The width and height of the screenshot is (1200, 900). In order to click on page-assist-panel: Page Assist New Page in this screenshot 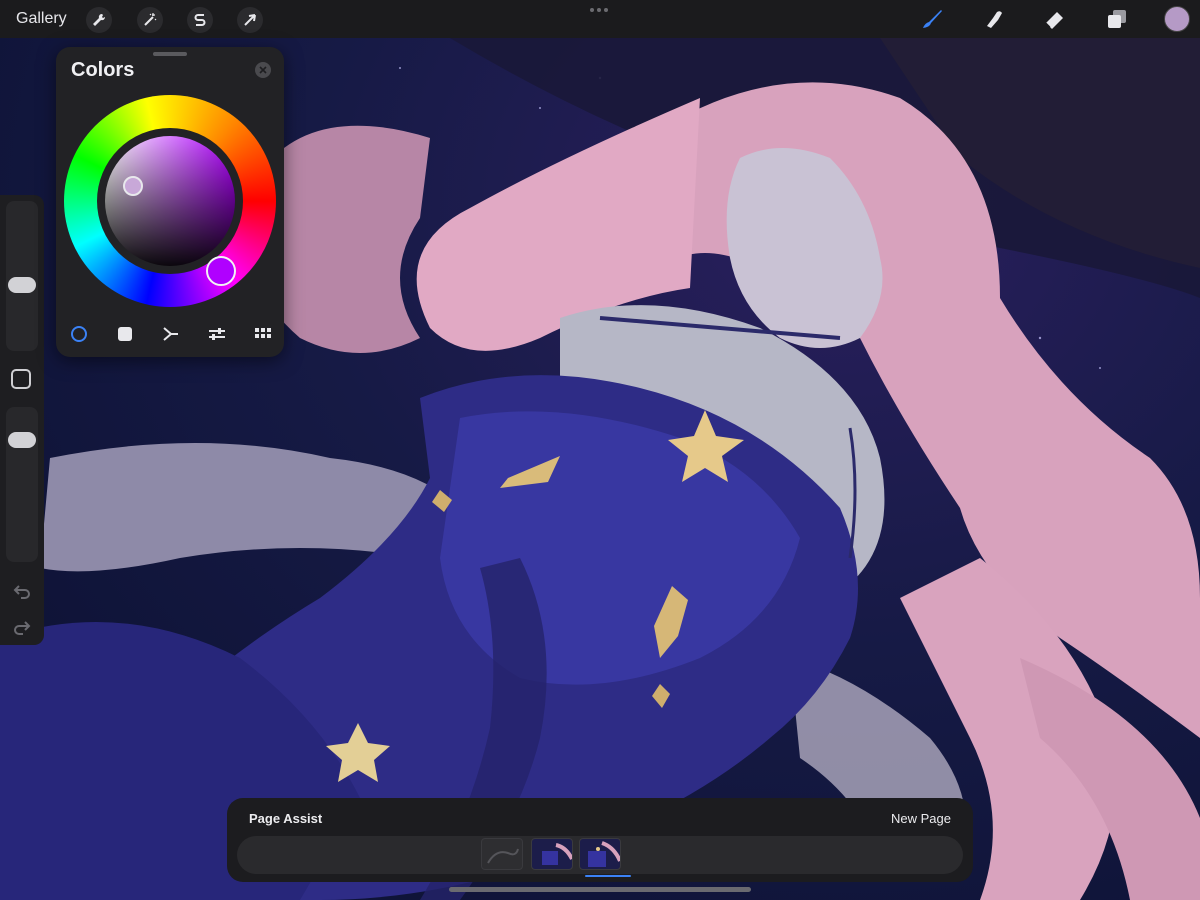, I will do `click(600, 840)`.